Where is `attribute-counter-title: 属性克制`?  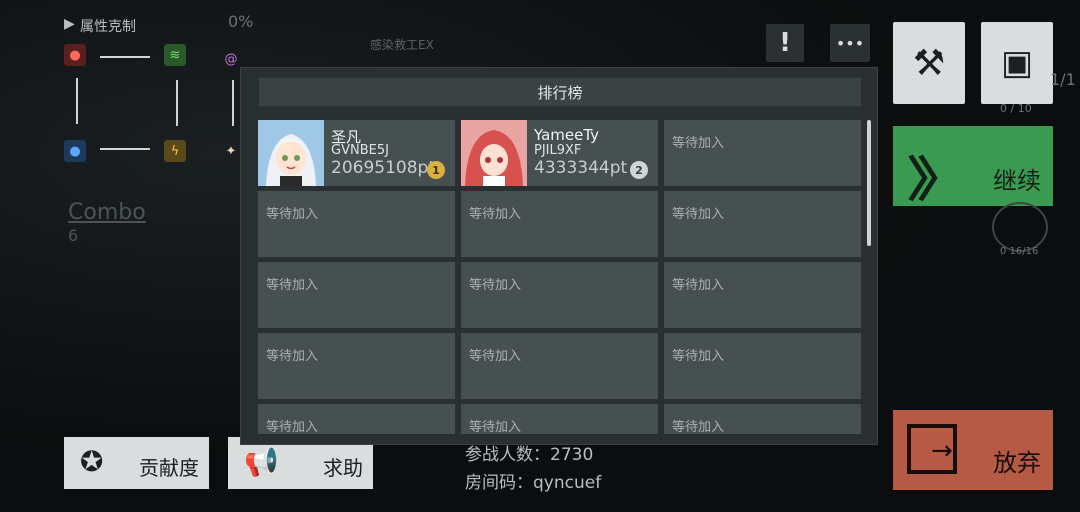
attribute-counter-title: 属性克制 is located at coordinates (108, 26).